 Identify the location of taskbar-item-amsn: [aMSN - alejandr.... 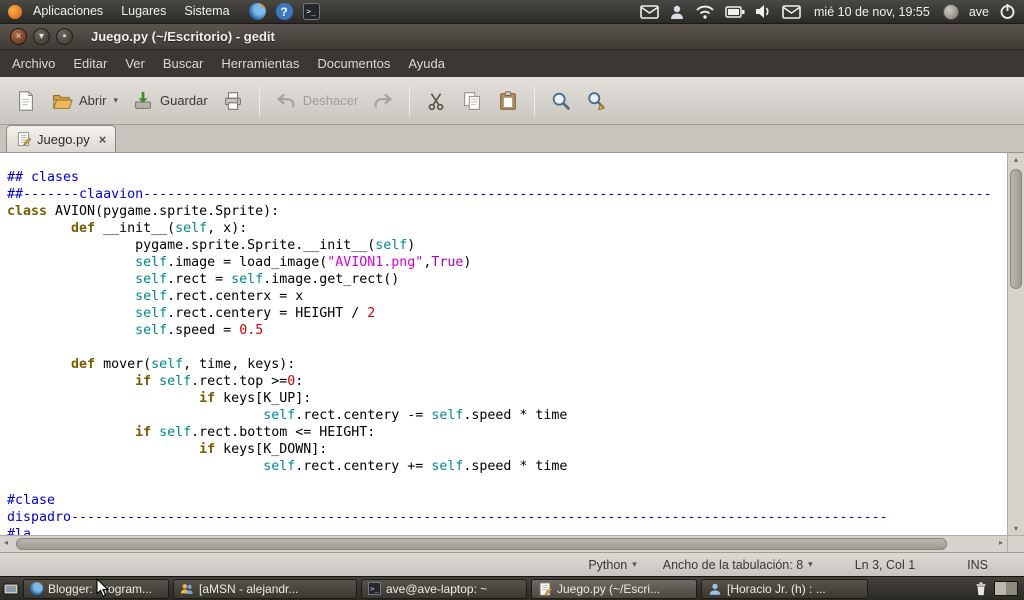
(265, 588).